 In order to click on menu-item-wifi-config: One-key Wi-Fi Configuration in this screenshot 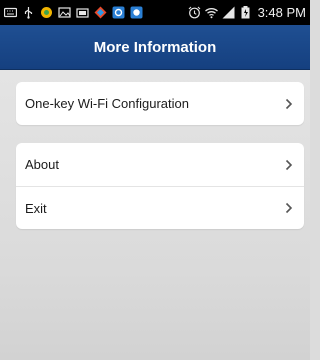, I will do `click(160, 103)`.